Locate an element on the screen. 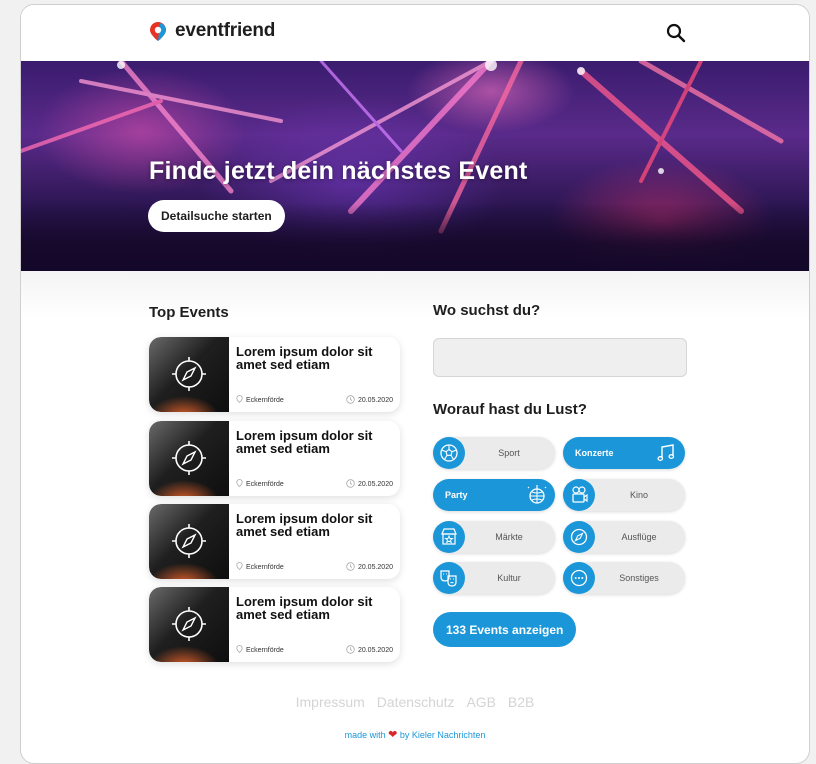 The width and height of the screenshot is (816, 764). search-icon is located at coordinates (676, 33).